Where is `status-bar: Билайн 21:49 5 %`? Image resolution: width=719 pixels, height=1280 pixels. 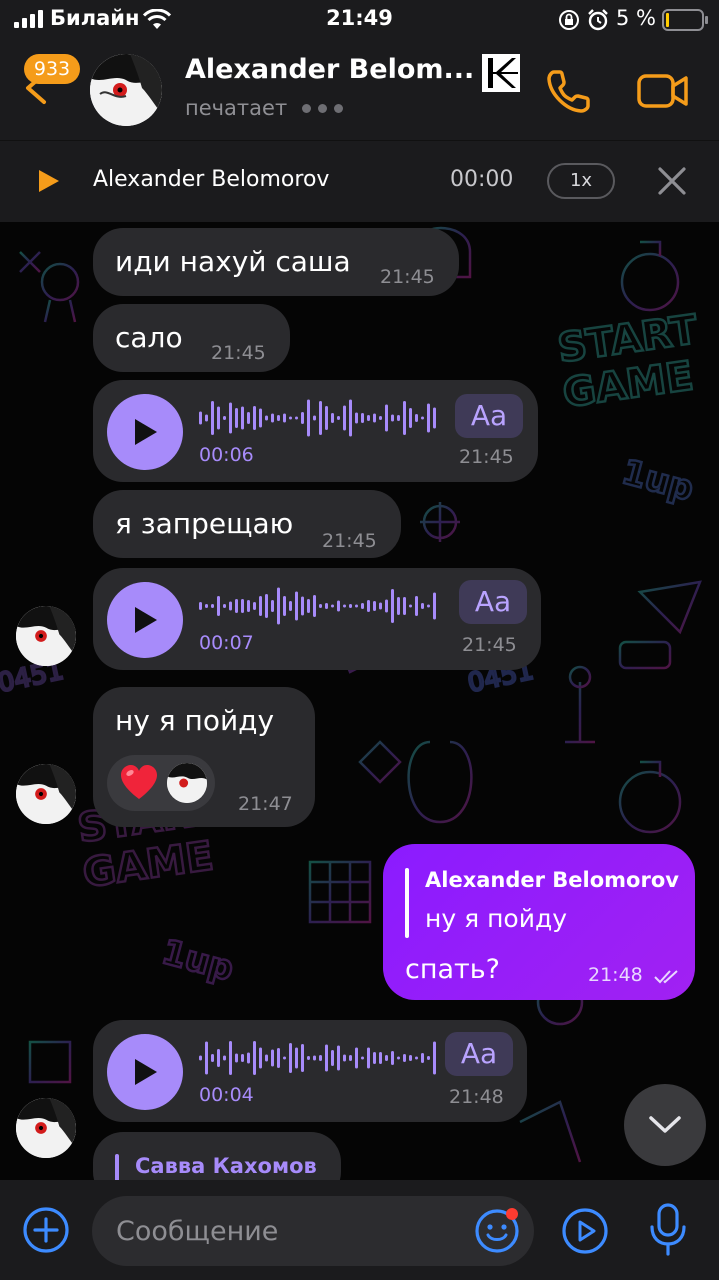
status-bar: Билайн 21:49 5 % is located at coordinates (359, 20).